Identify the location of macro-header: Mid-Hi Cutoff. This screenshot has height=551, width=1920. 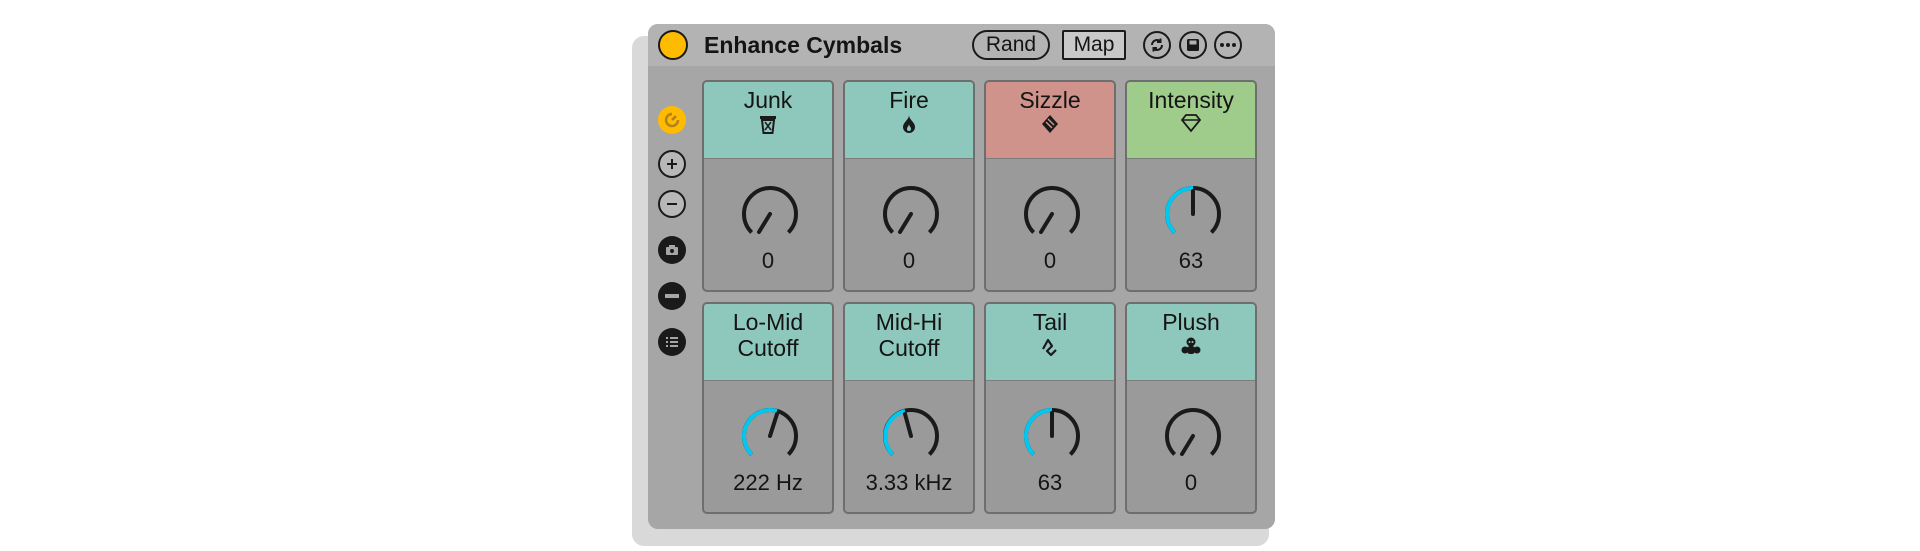
(909, 342).